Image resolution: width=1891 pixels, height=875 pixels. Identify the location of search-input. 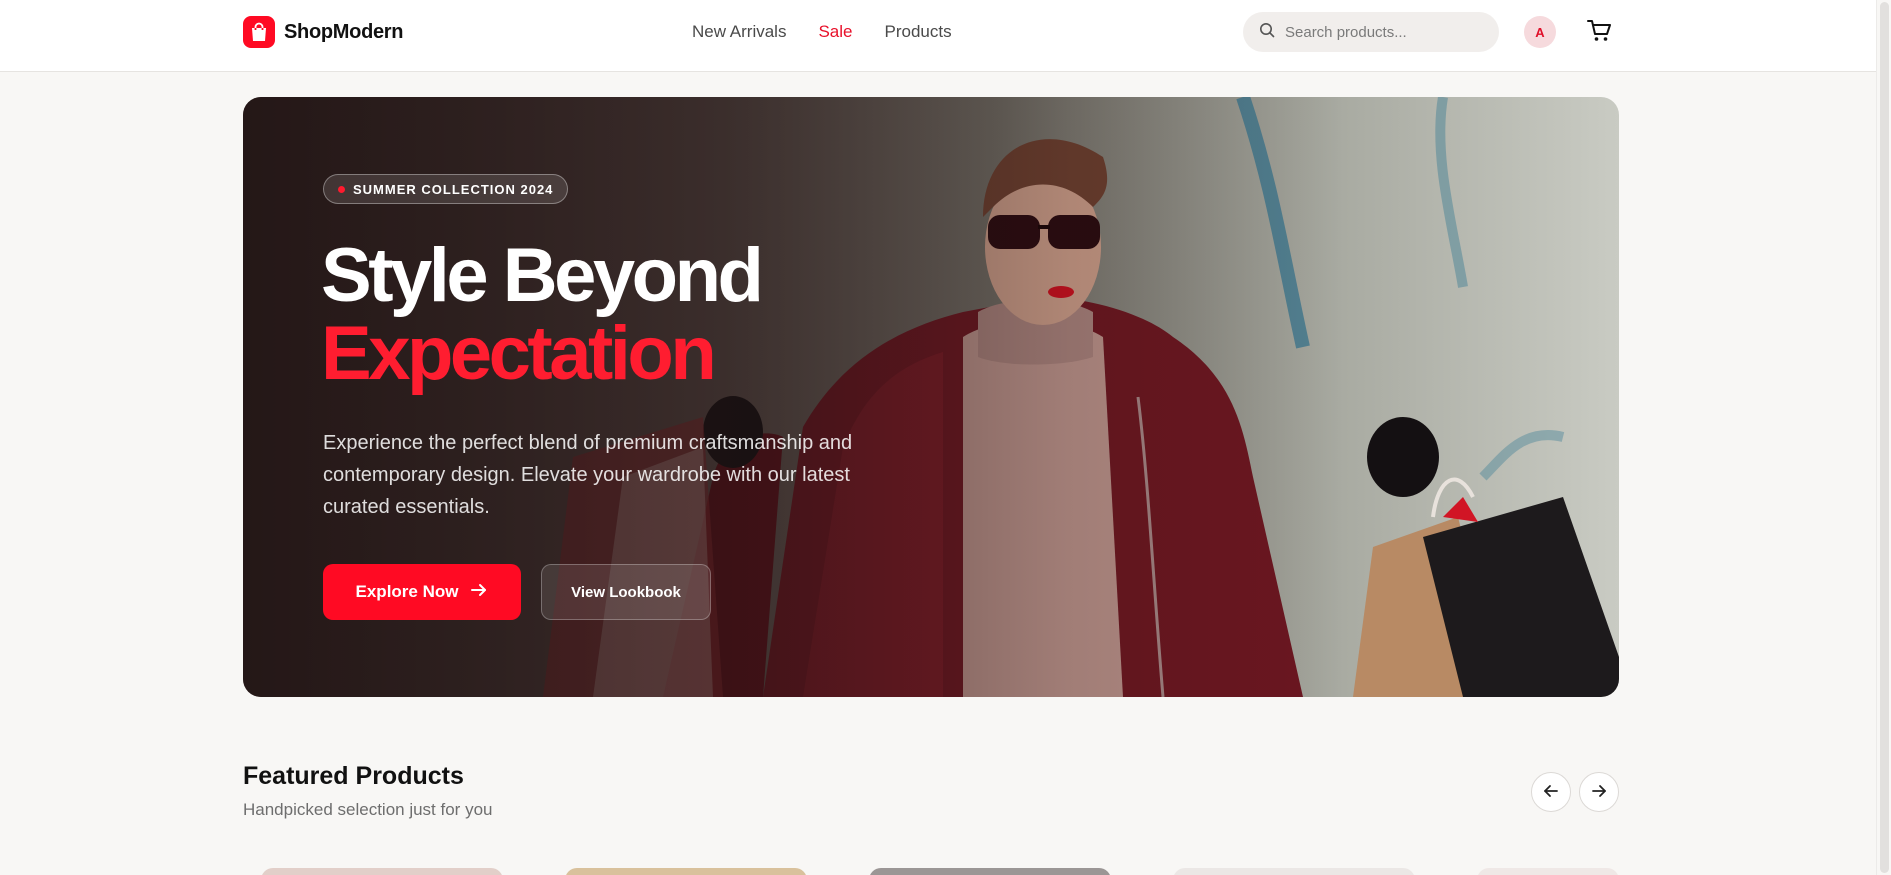
(1385, 32).